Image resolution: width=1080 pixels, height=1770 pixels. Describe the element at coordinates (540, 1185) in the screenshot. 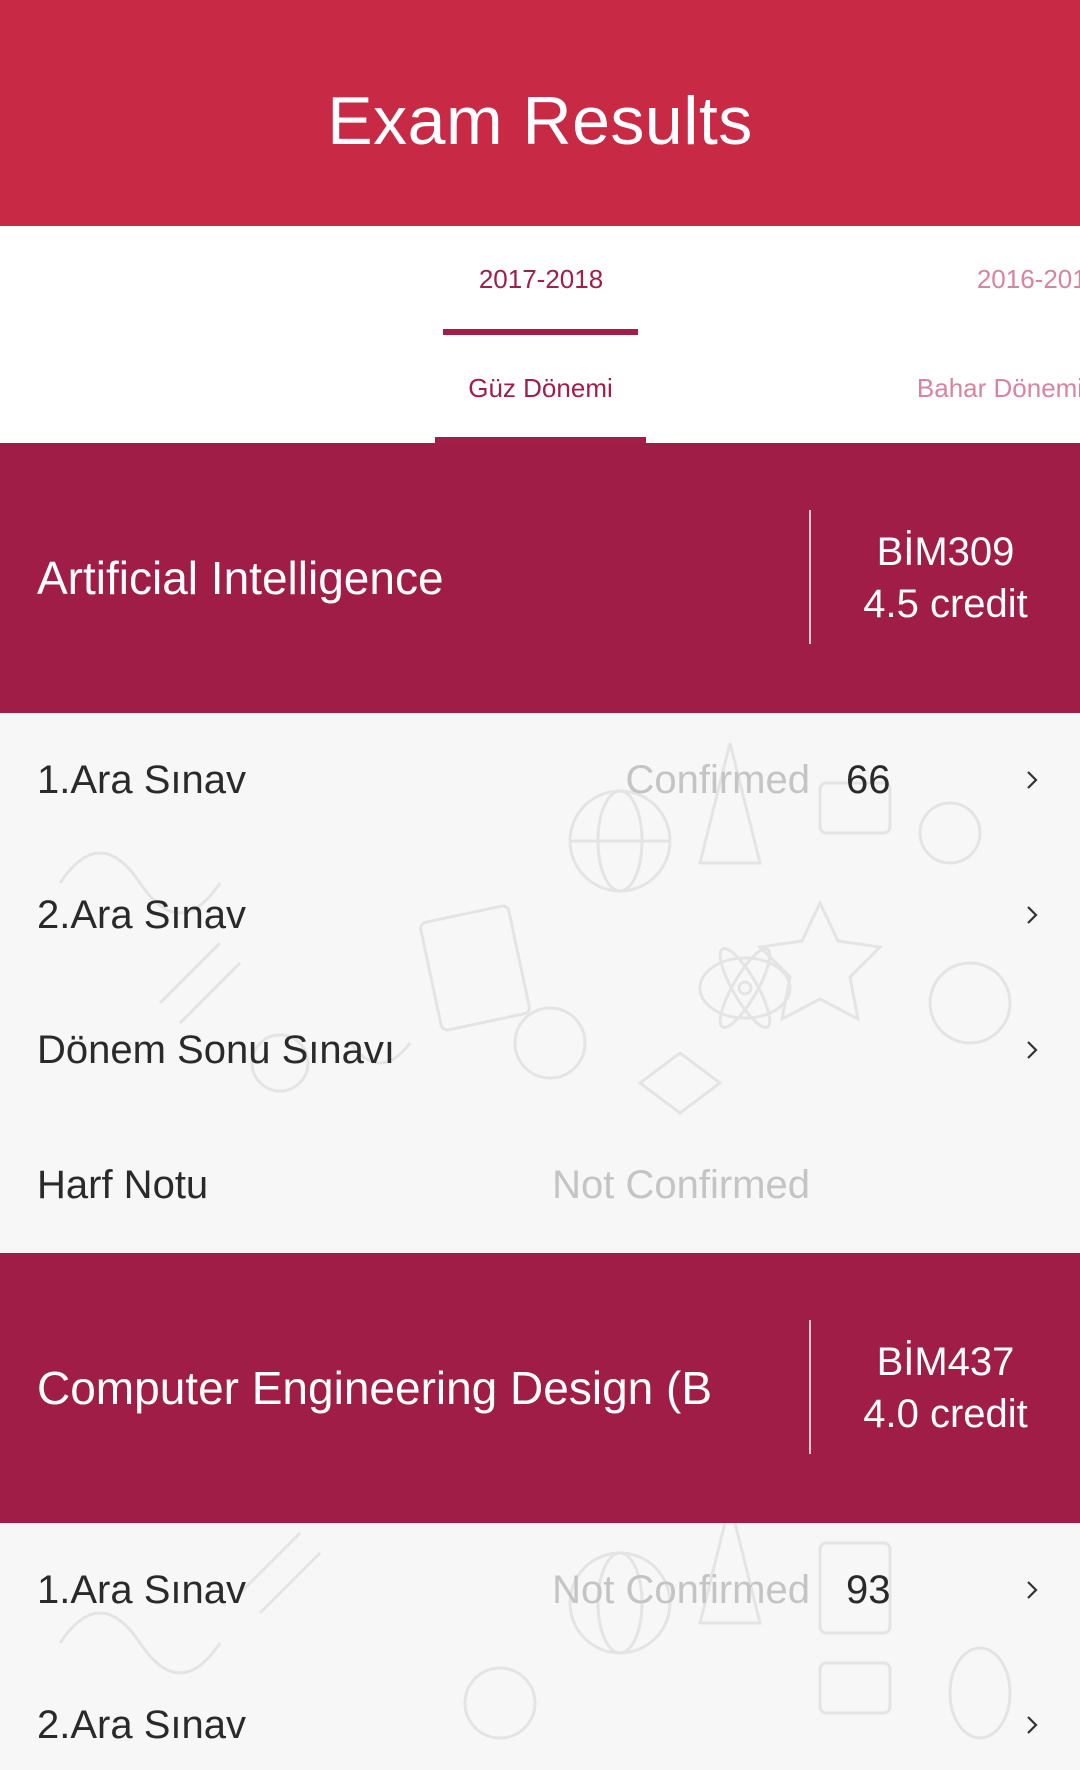

I see `exam-row: Harf Notu Not Confirmed` at that location.